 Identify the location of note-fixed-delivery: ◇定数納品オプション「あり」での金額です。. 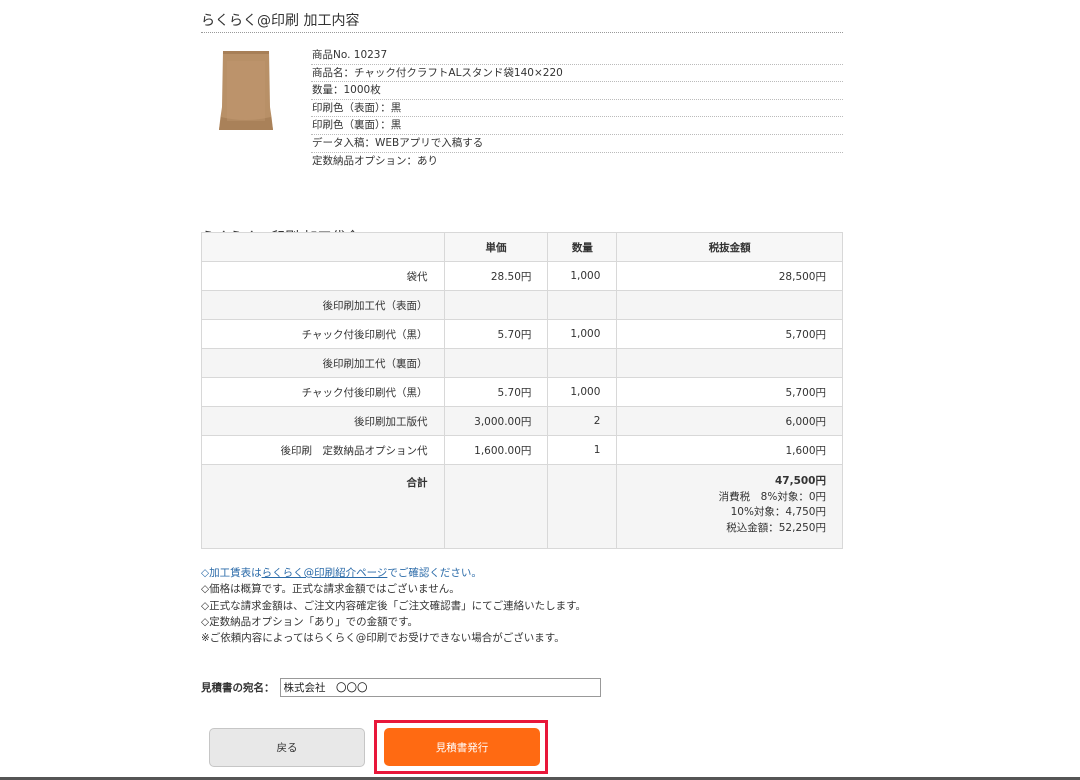
(310, 621).